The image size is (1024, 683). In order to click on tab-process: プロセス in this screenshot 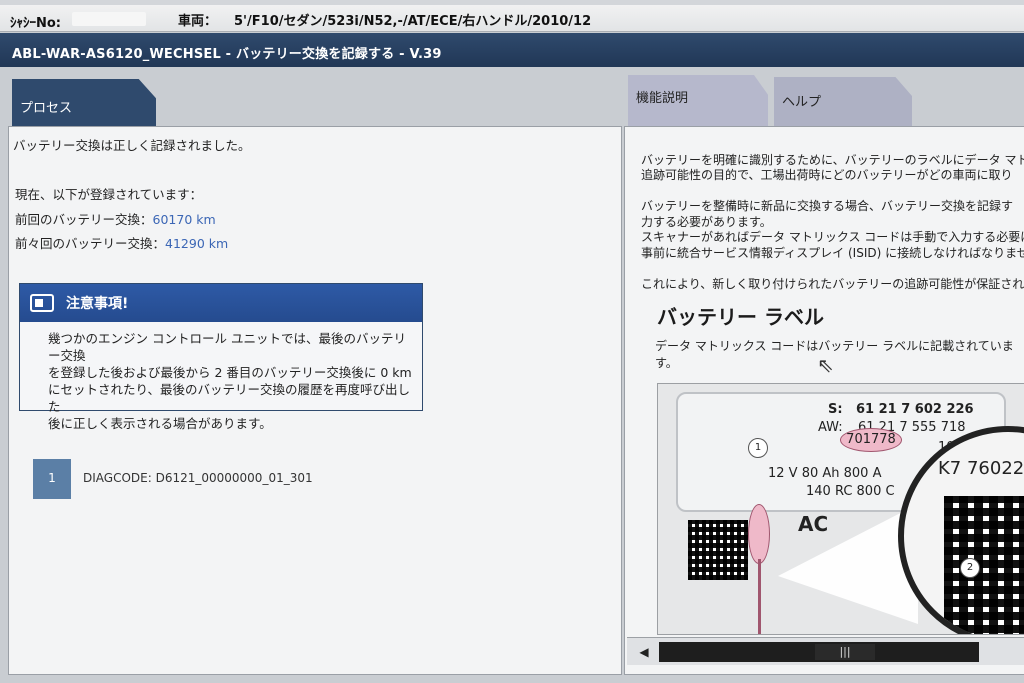, I will do `click(84, 103)`.